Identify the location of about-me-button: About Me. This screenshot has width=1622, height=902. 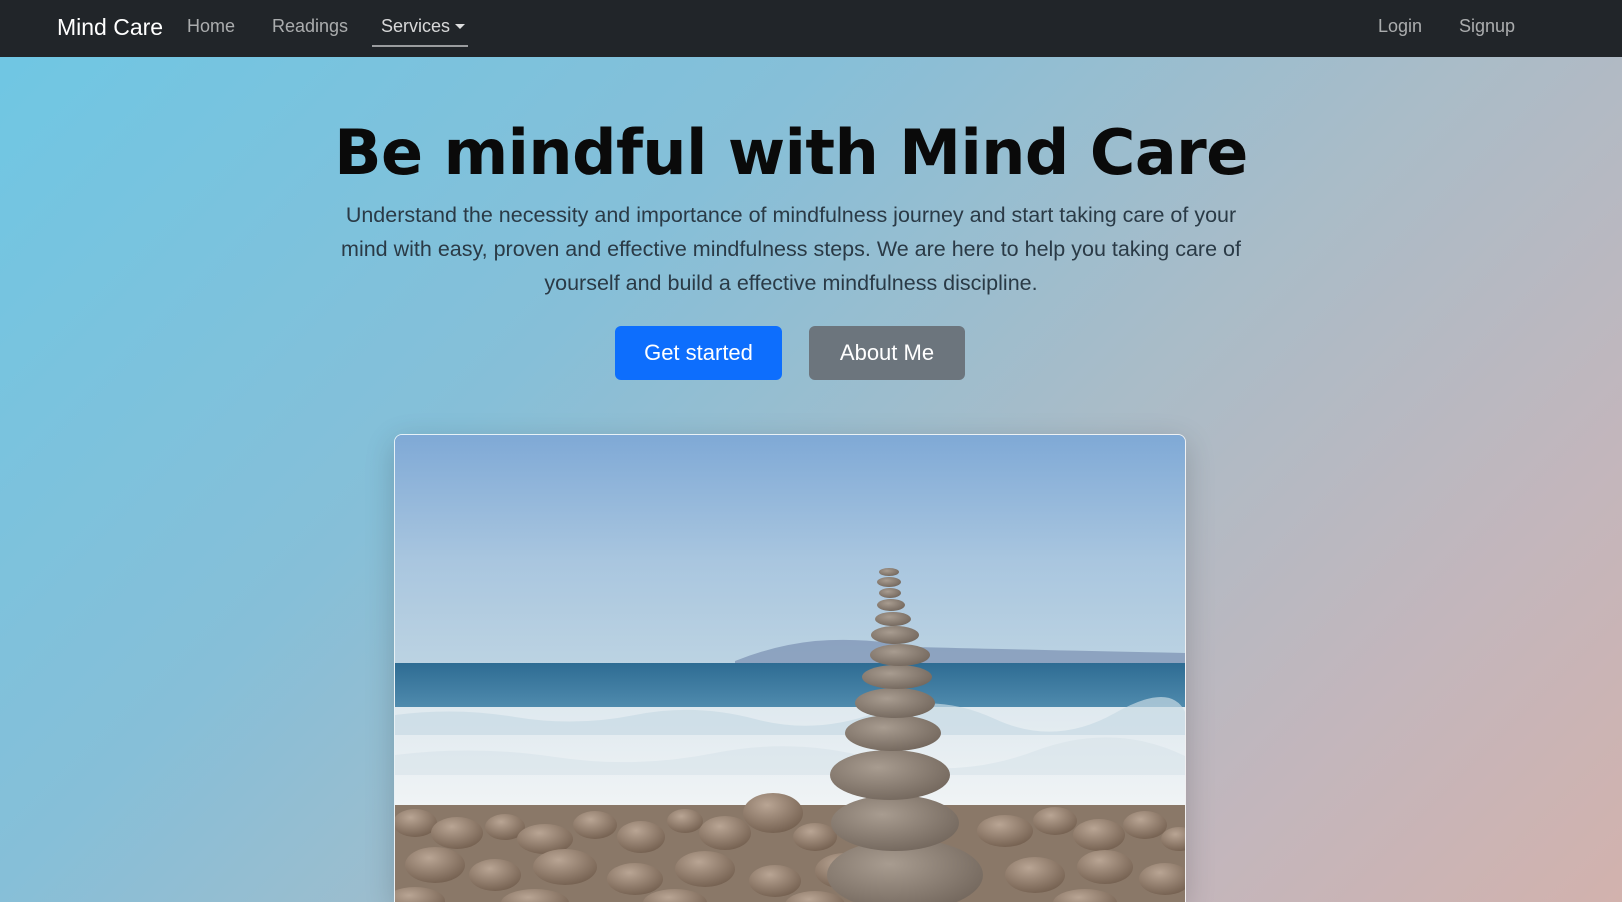
(887, 353).